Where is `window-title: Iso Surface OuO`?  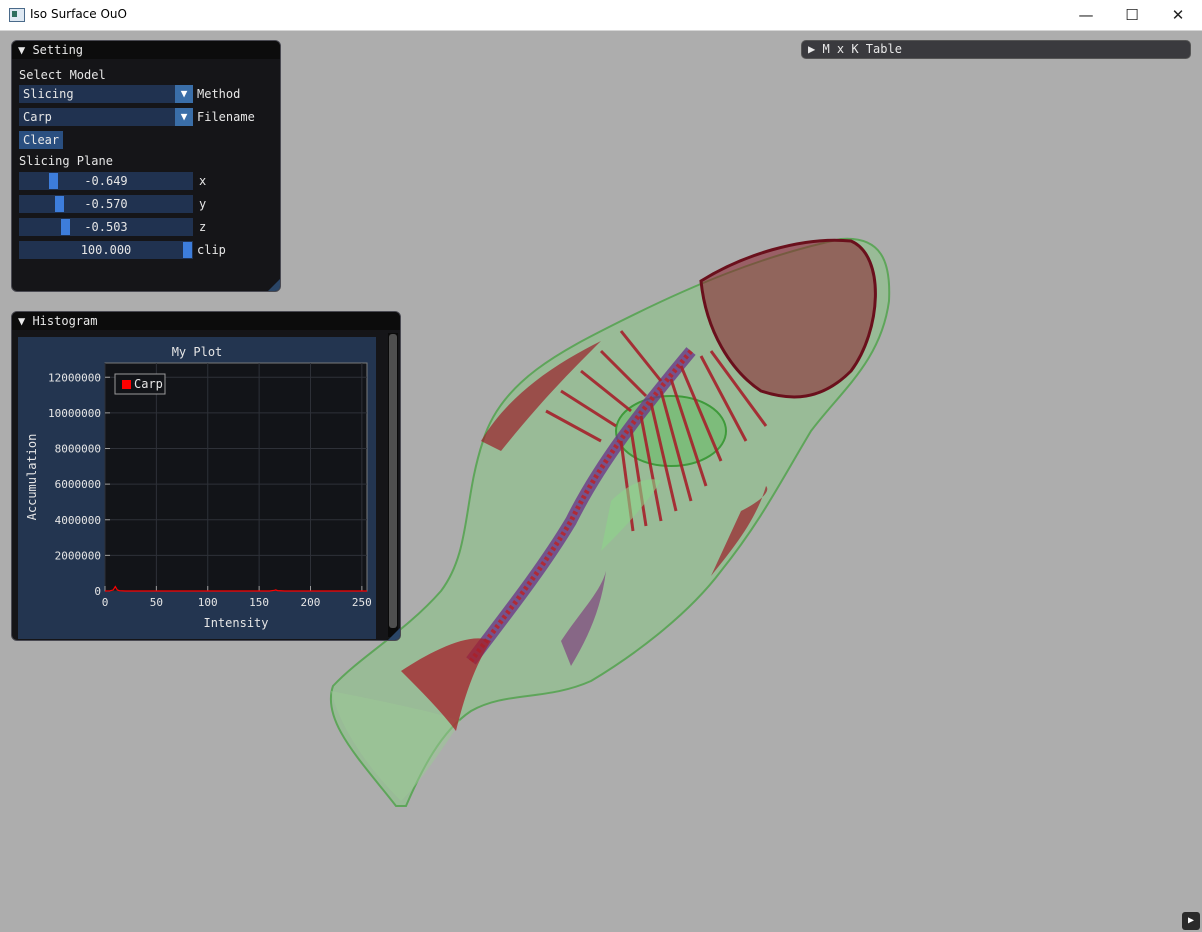 window-title: Iso Surface OuO is located at coordinates (78, 14).